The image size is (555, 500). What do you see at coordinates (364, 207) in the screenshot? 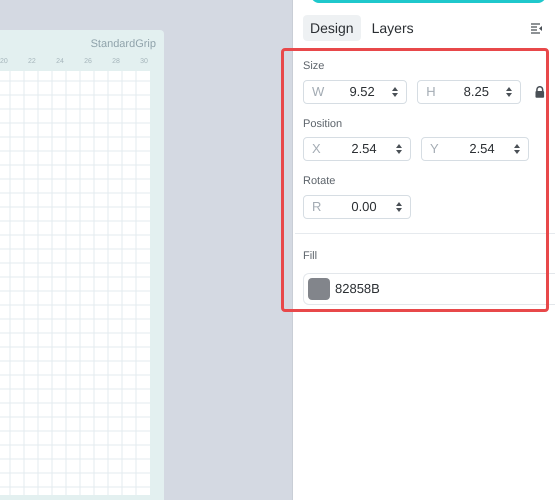
I see `field-value: 0.00` at bounding box center [364, 207].